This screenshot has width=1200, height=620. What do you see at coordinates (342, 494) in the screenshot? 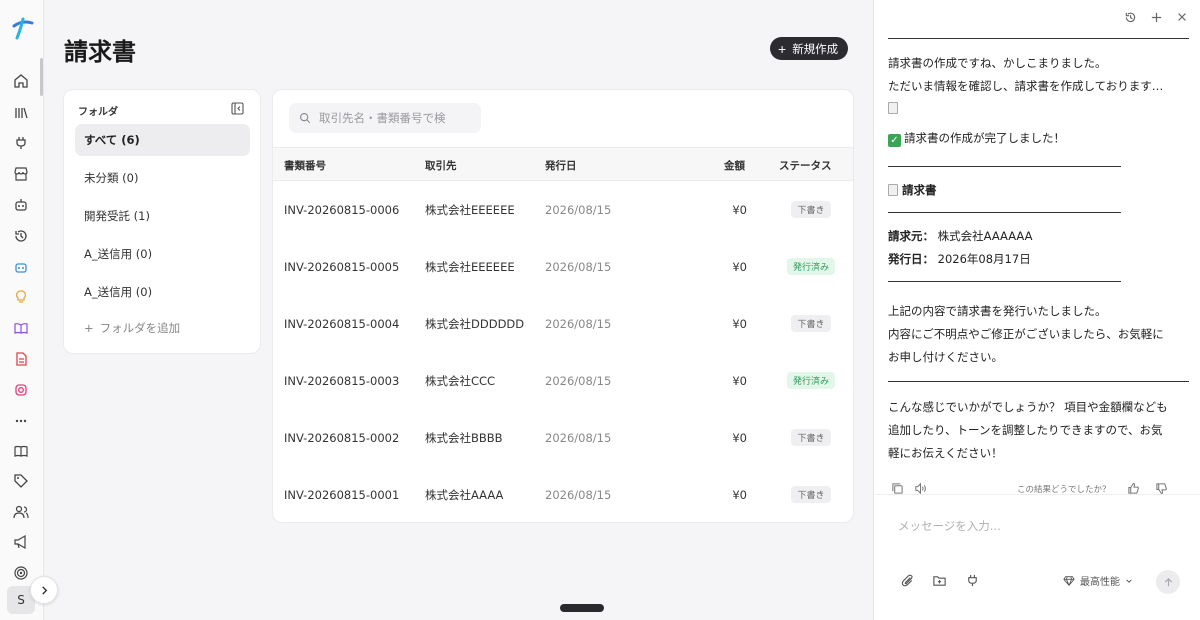
I see `invoice-number: INV-20260815-0001` at bounding box center [342, 494].